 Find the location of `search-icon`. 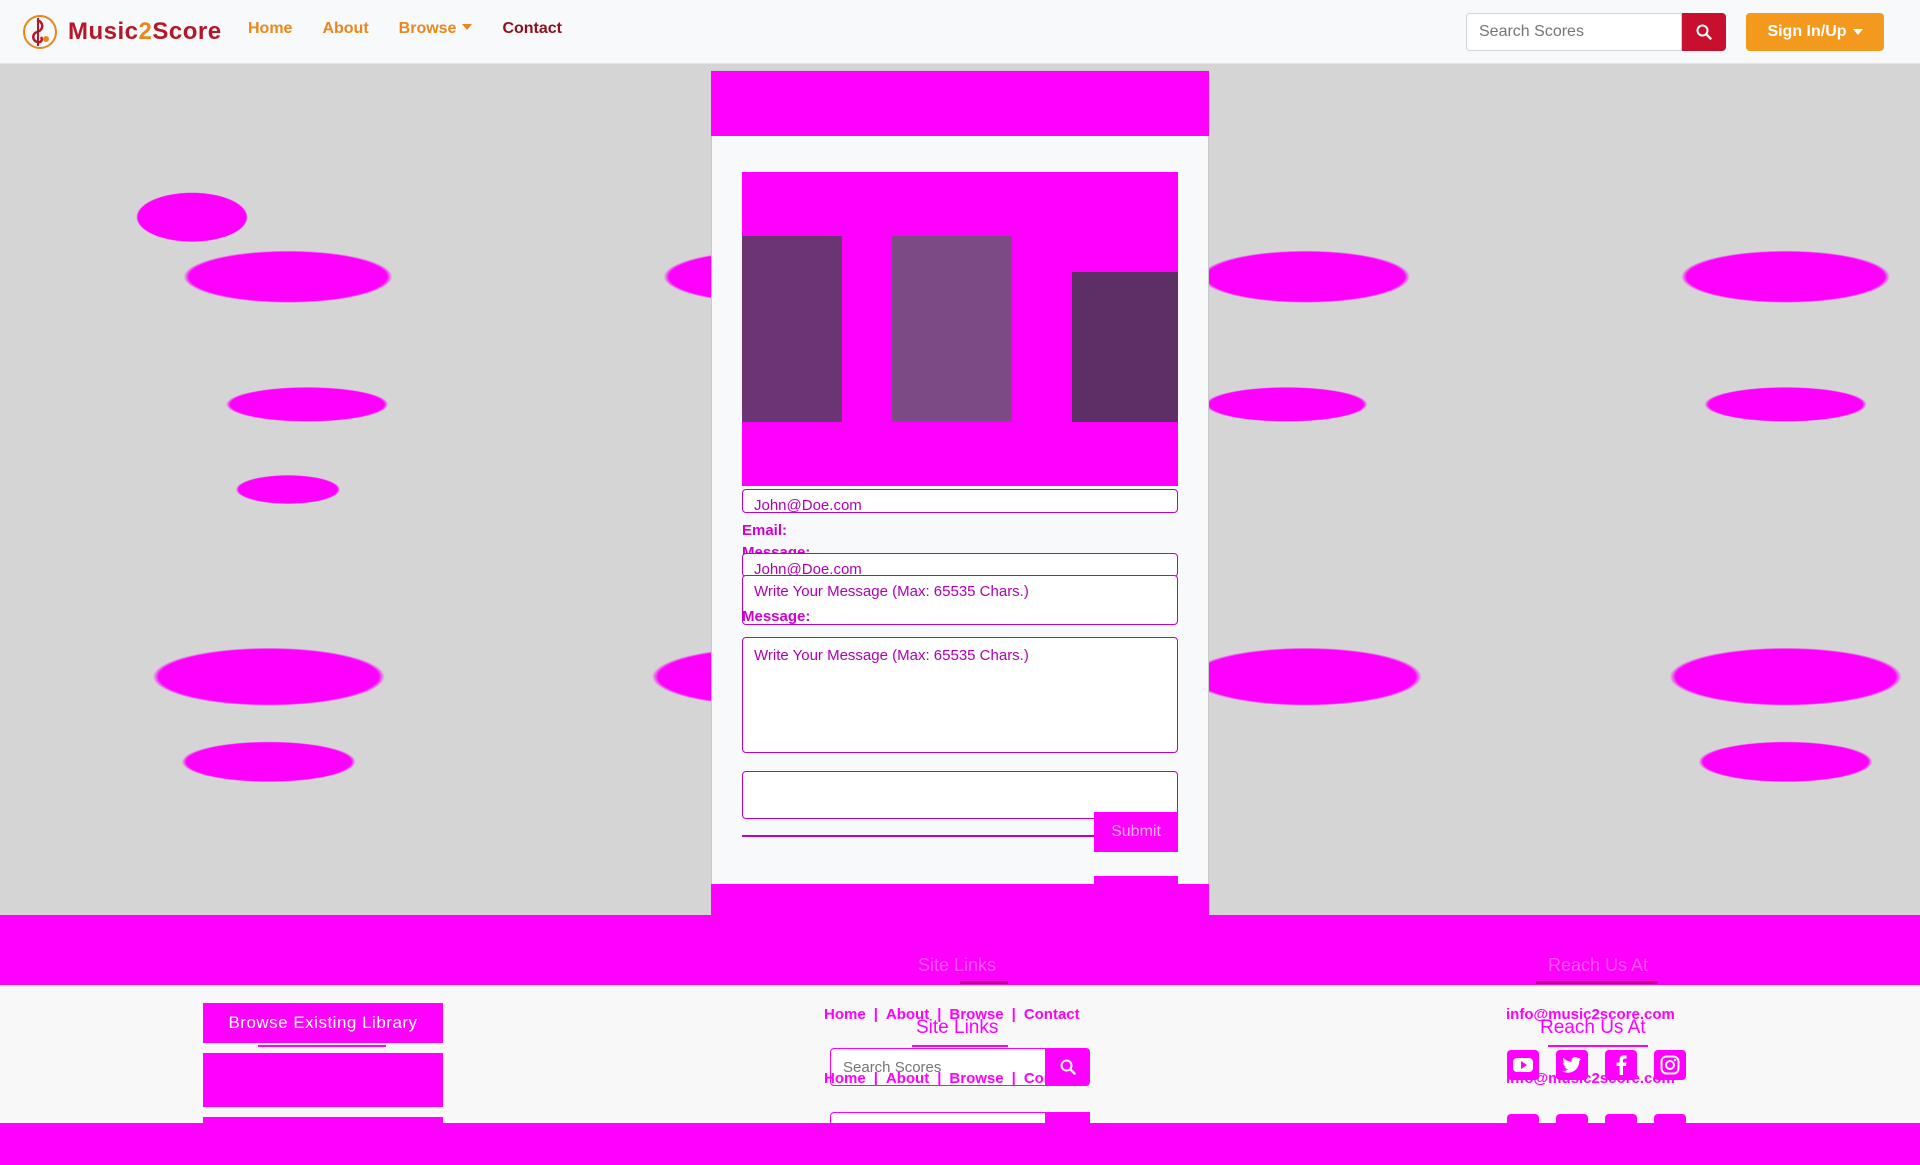

search-icon is located at coordinates (1704, 32).